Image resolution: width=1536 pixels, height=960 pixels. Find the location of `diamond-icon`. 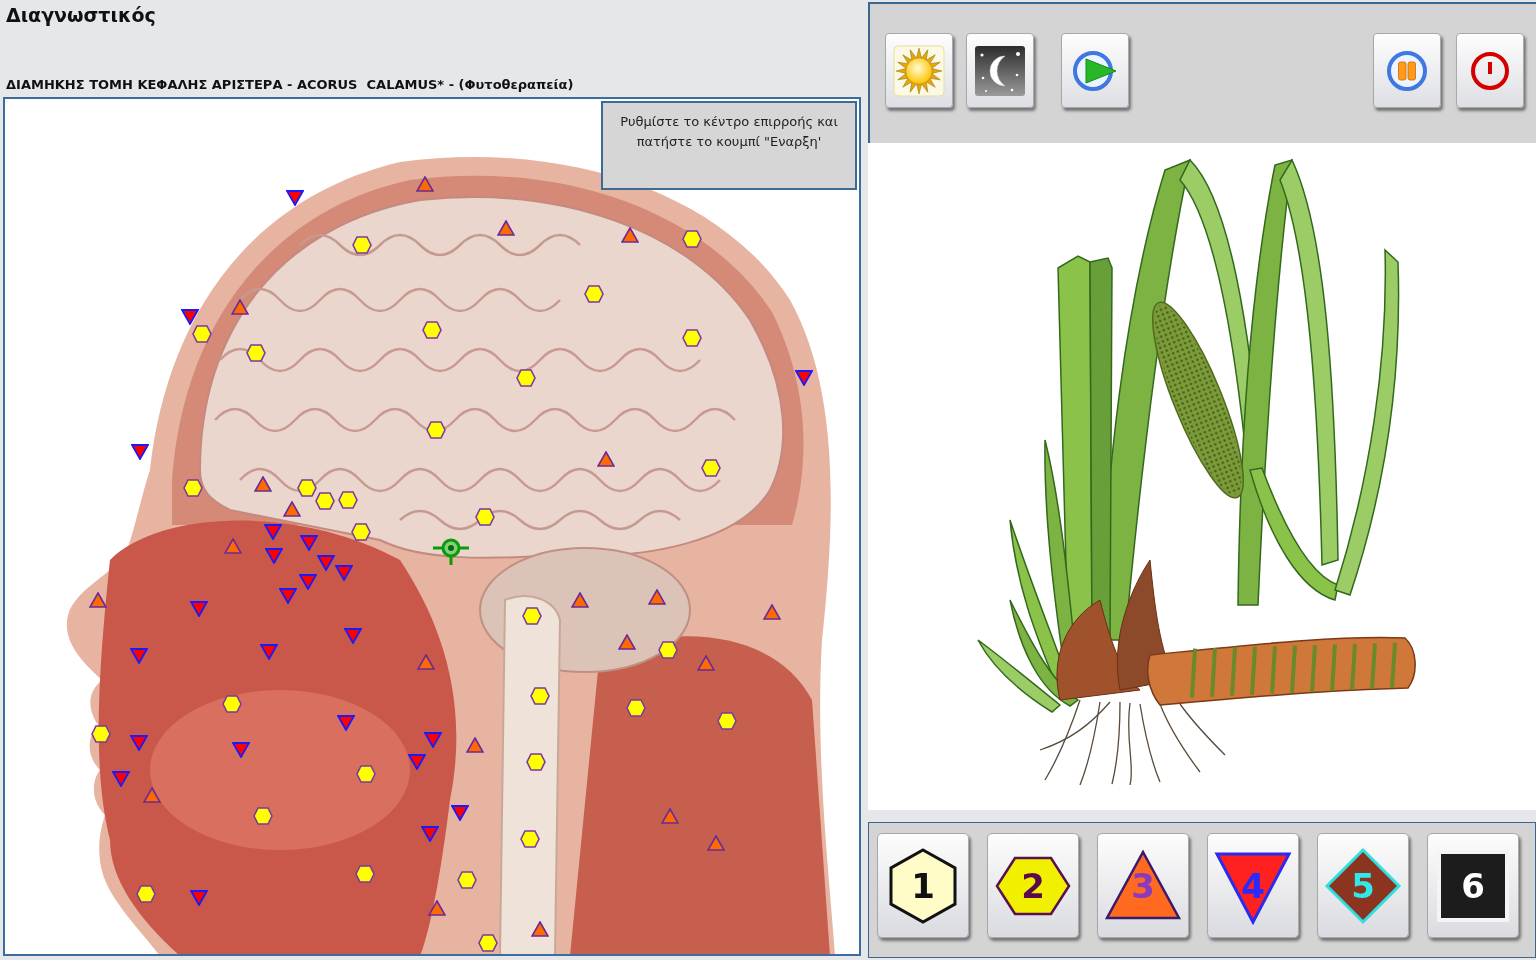

diamond-icon is located at coordinates (1363, 885).